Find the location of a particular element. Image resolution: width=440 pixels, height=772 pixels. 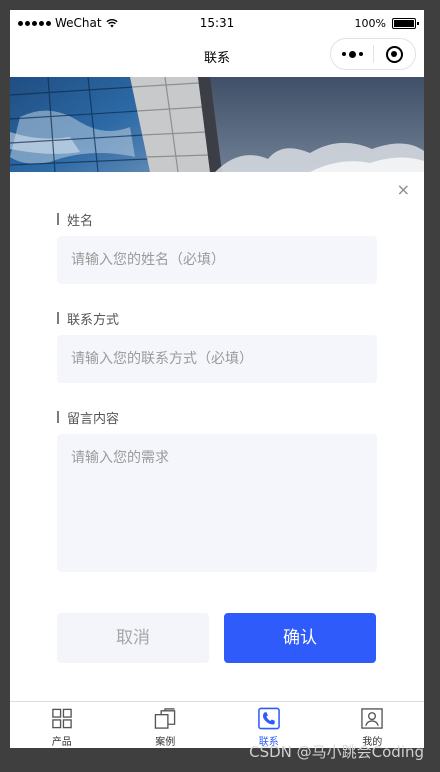

contact-label-row: 联系方式 is located at coordinates (217, 318).